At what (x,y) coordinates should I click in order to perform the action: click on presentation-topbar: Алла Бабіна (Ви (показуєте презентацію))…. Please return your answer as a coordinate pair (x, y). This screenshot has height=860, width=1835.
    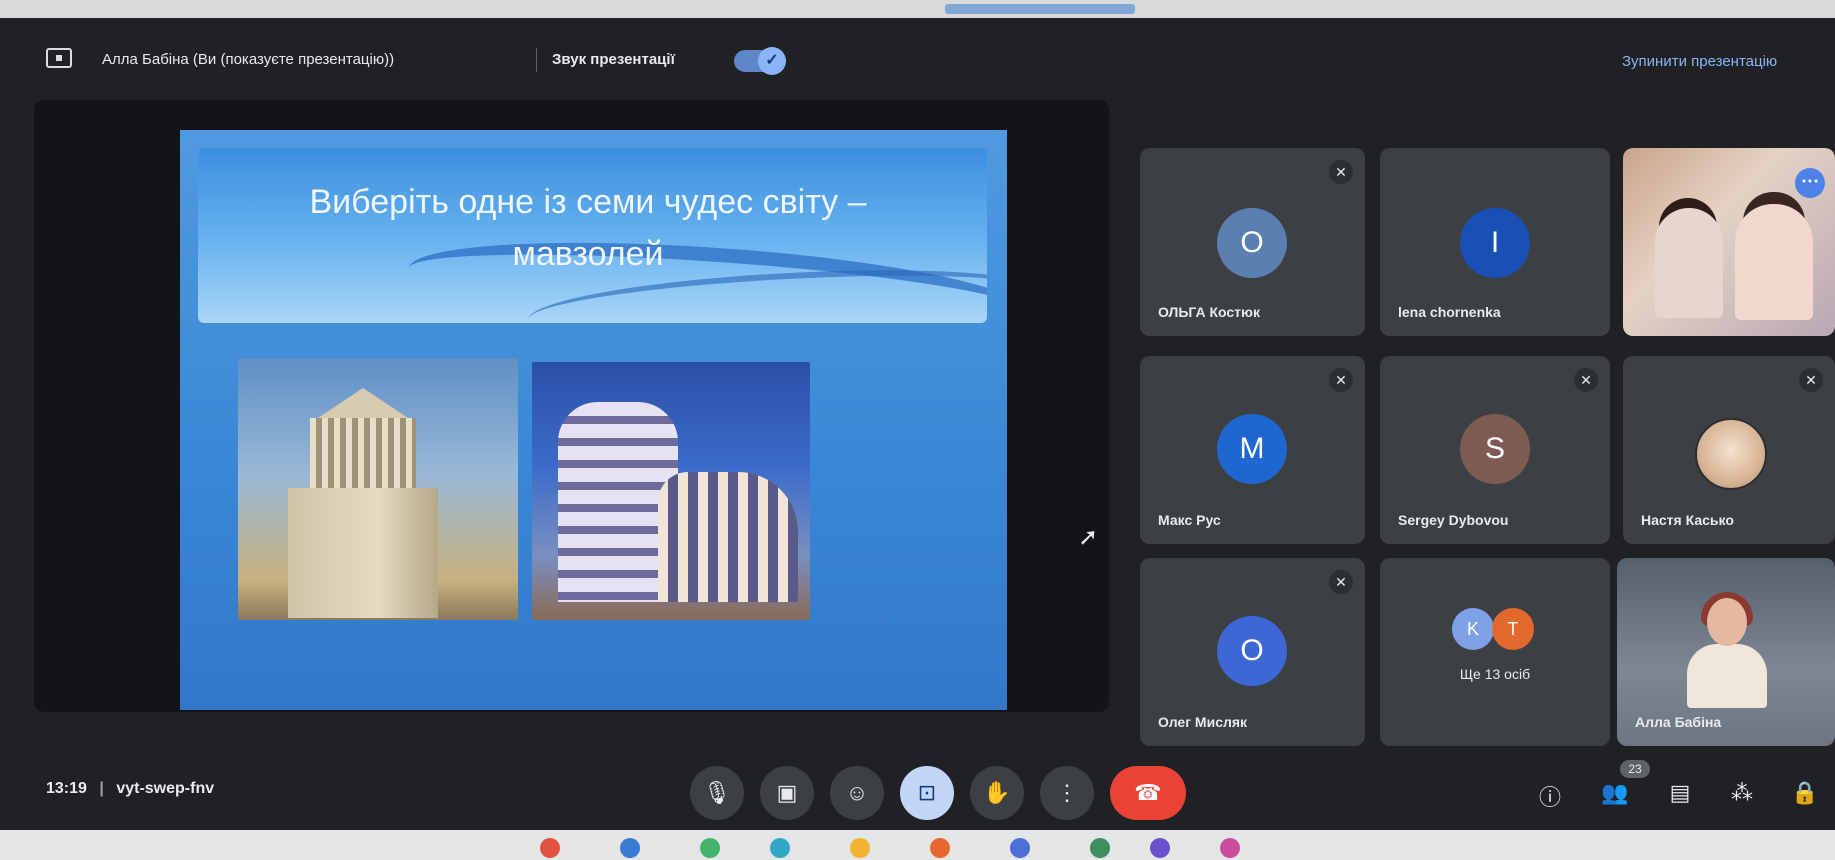
    Looking at the image, I should click on (917, 59).